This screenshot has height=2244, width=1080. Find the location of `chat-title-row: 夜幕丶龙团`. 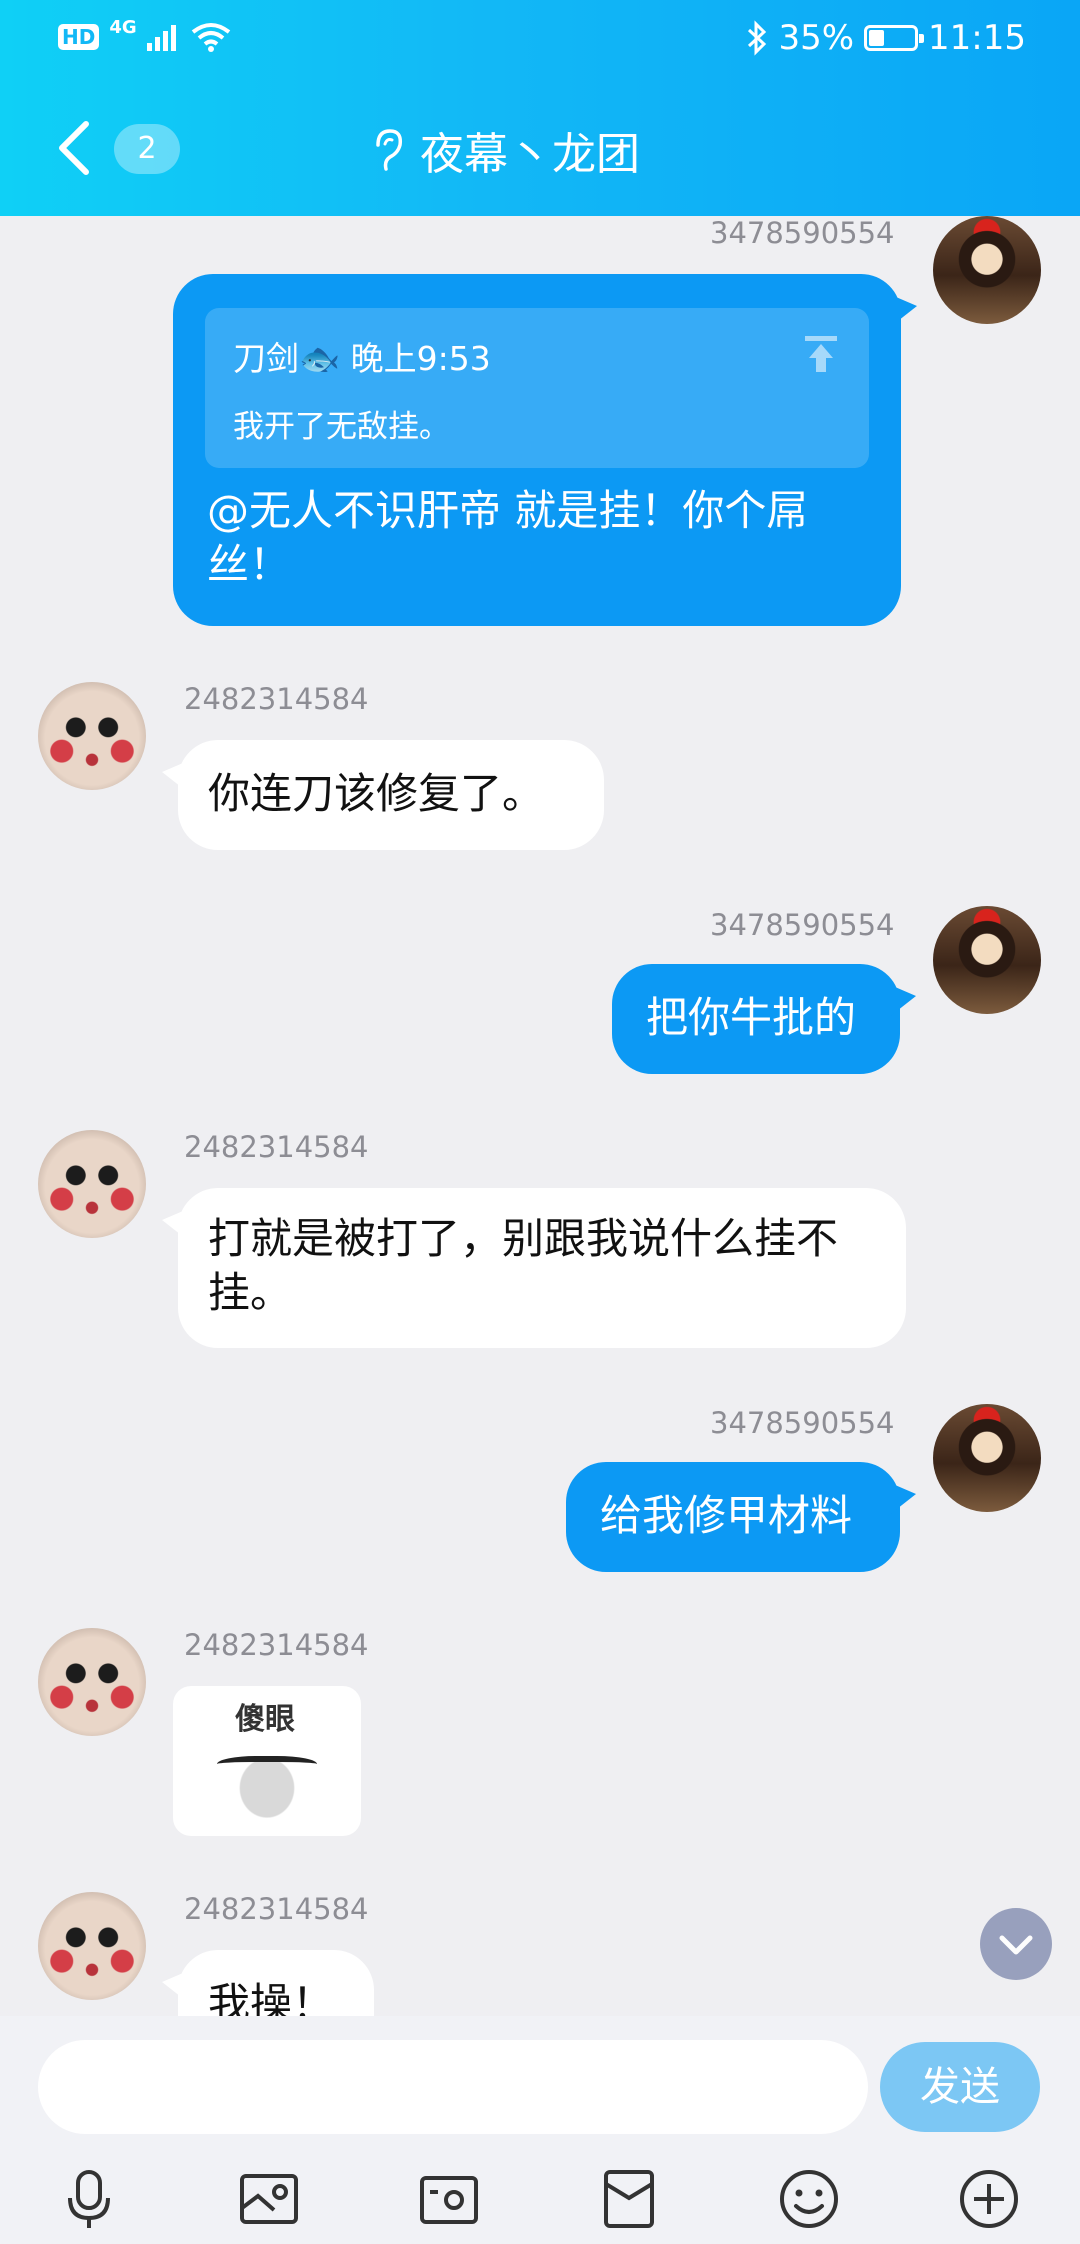

chat-title-row: 夜幕丶龙团 is located at coordinates (505, 150).